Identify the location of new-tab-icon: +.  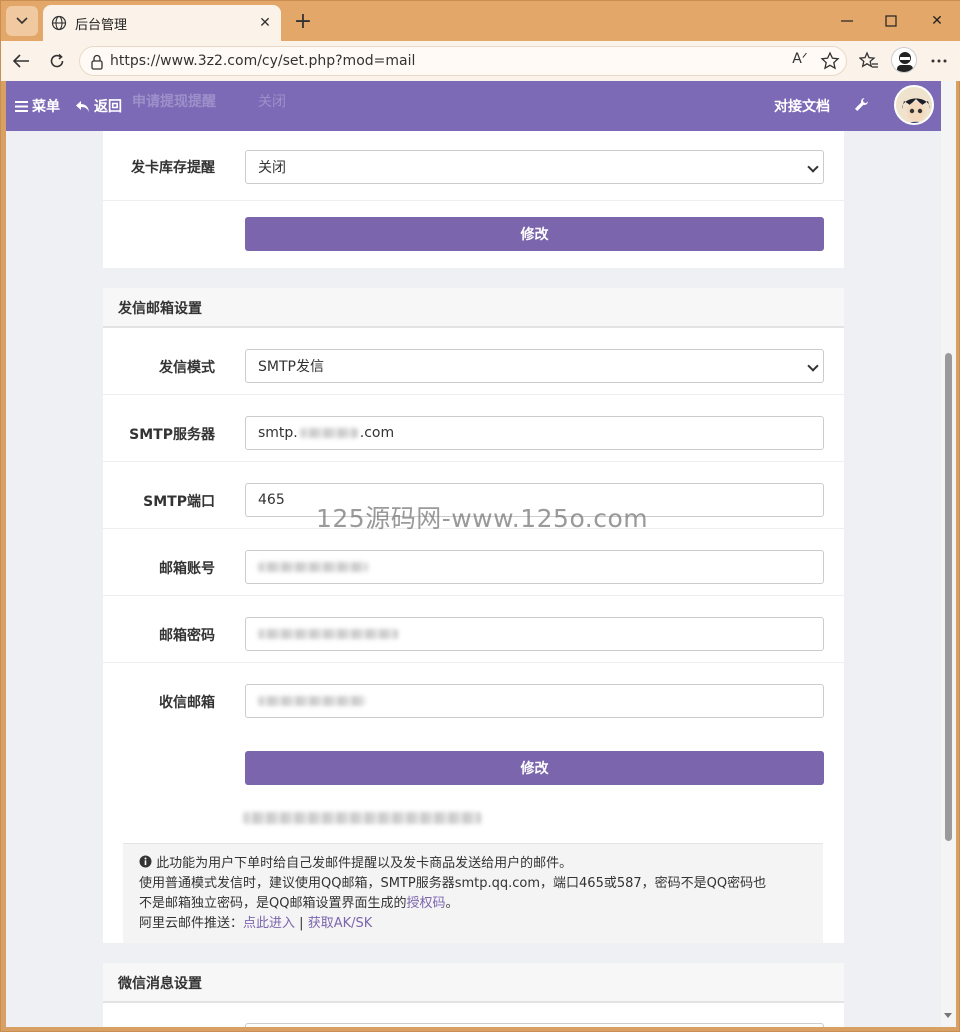
(303, 21).